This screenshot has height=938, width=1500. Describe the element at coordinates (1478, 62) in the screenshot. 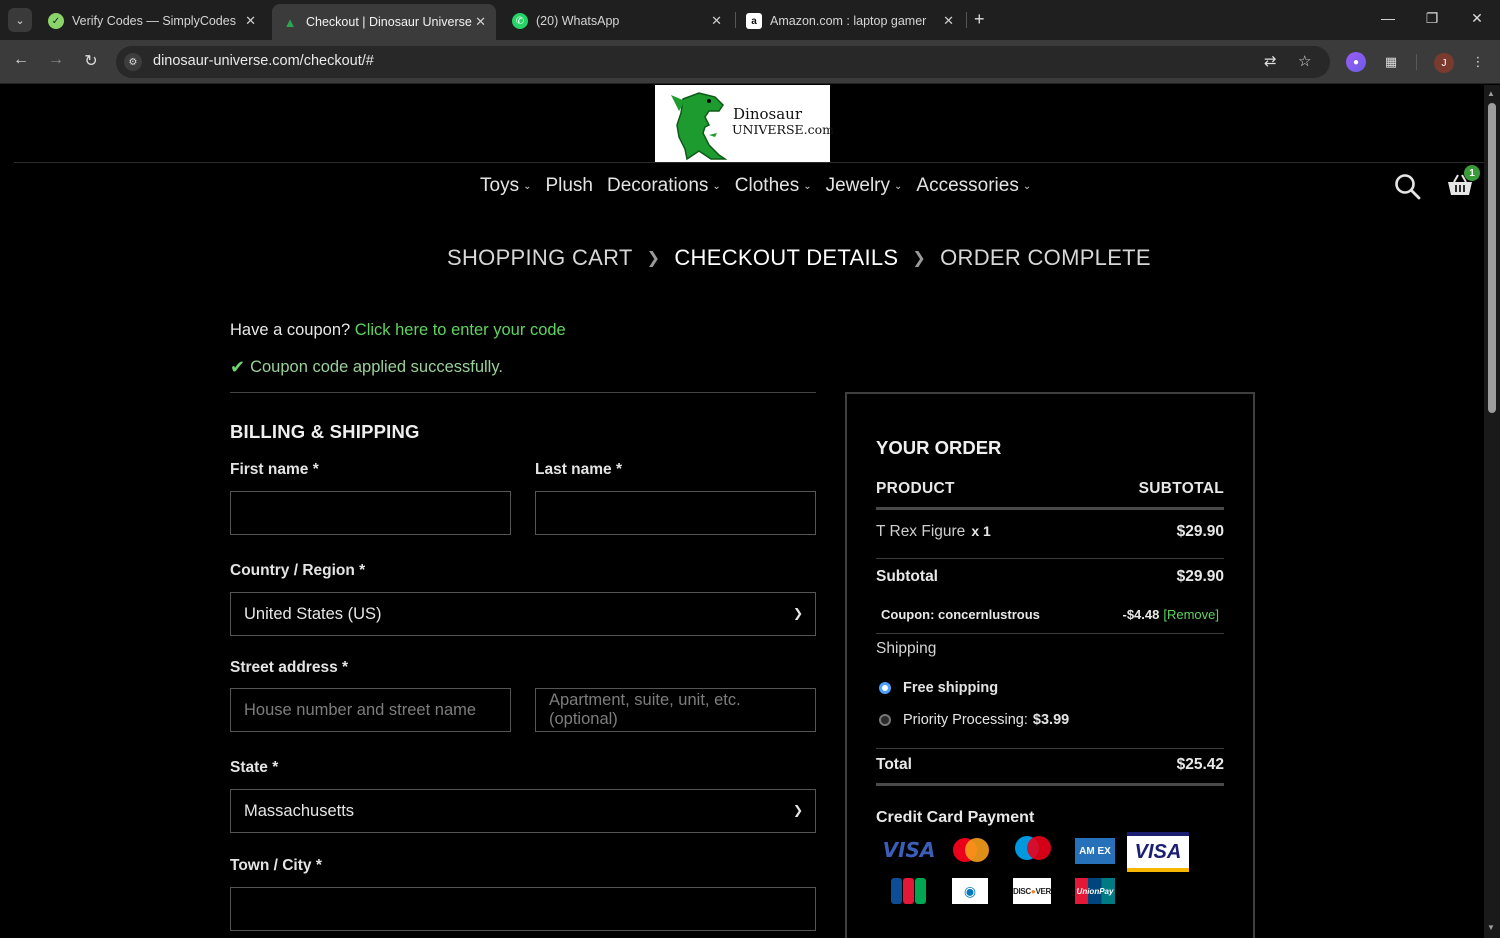

I see `kebab-menu-icon: ⋮` at that location.